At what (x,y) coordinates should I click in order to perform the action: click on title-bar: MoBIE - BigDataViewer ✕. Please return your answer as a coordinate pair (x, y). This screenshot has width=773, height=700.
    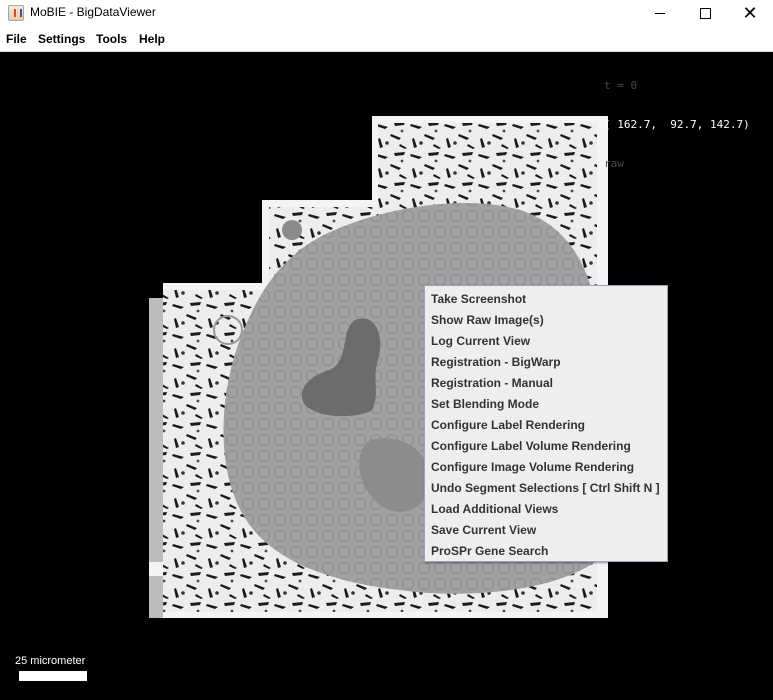
    Looking at the image, I should click on (386, 13).